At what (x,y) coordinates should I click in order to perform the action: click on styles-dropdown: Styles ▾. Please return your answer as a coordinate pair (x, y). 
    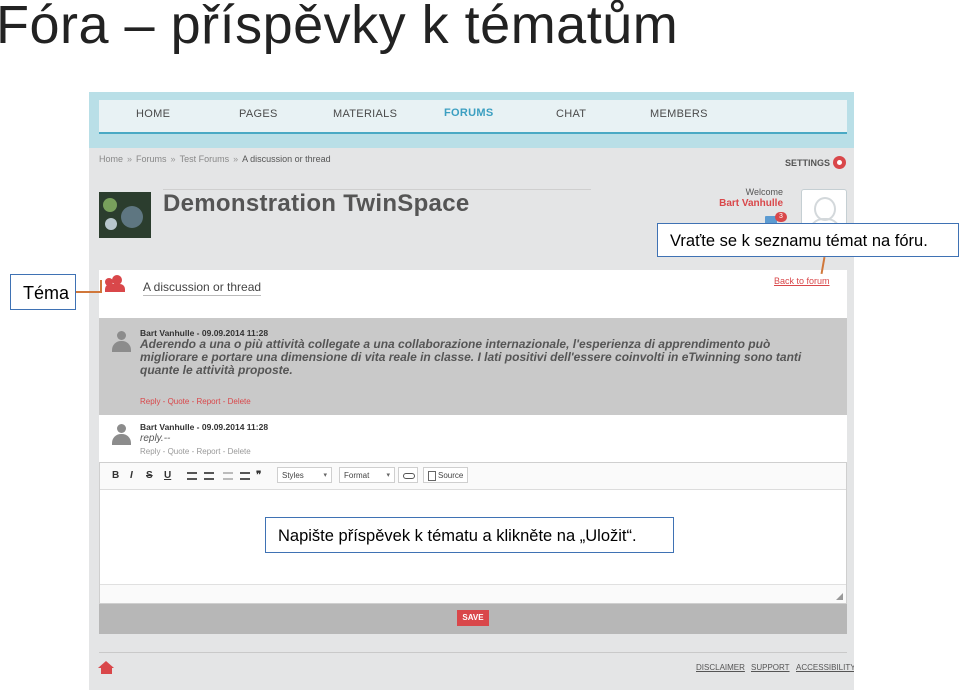
    Looking at the image, I should click on (304, 475).